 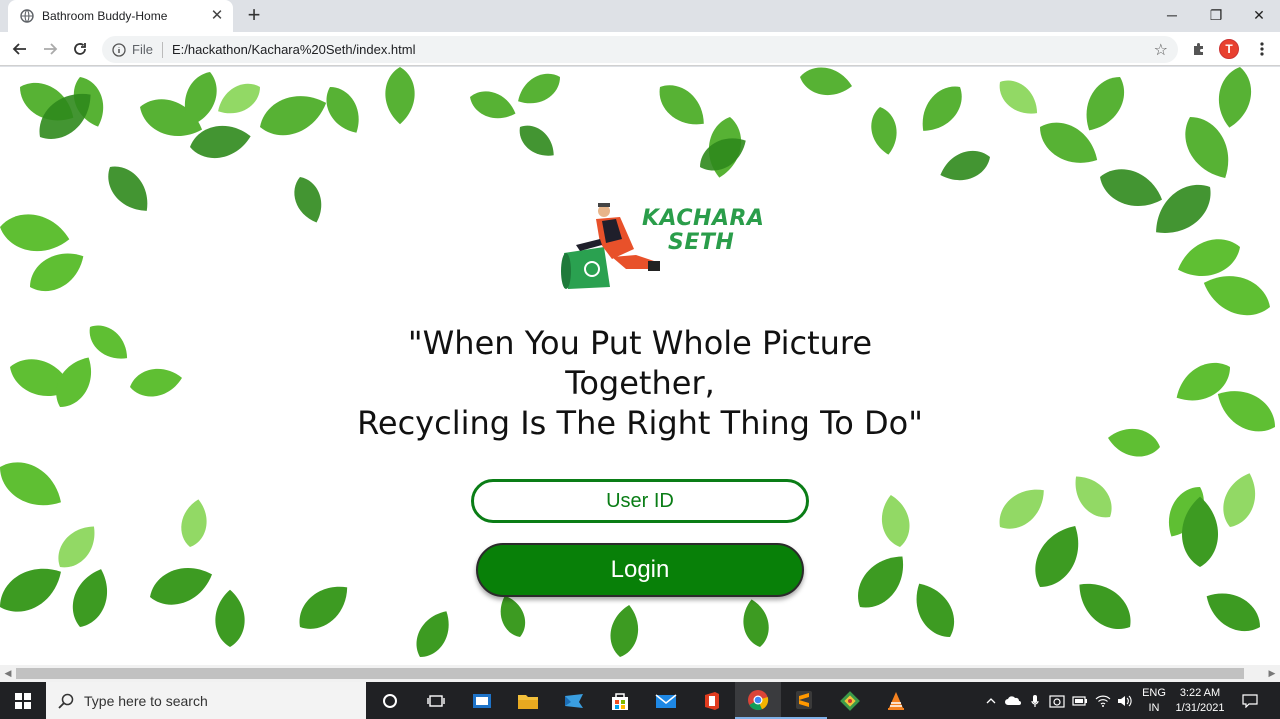 What do you see at coordinates (27, 16) in the screenshot?
I see `globe-icon` at bounding box center [27, 16].